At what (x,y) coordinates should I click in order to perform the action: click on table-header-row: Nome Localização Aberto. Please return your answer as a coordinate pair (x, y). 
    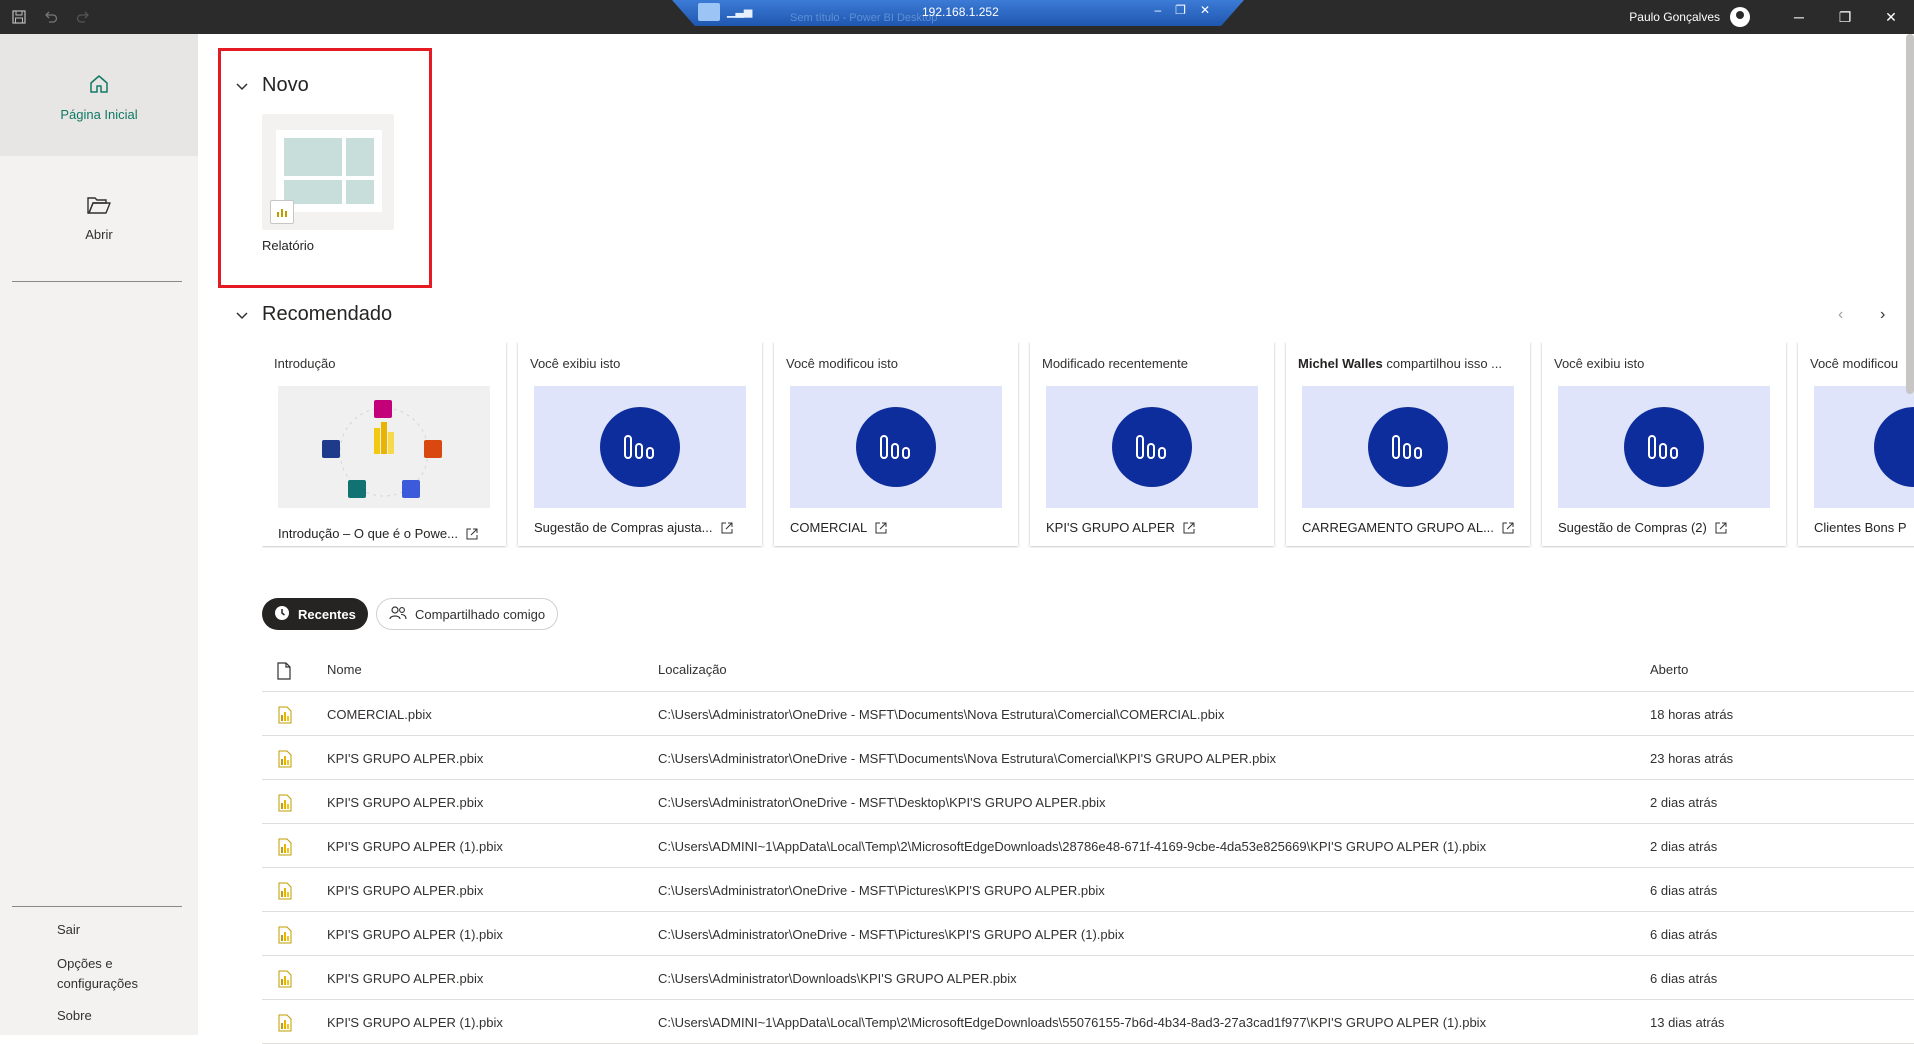
    Looking at the image, I should click on (1088, 670).